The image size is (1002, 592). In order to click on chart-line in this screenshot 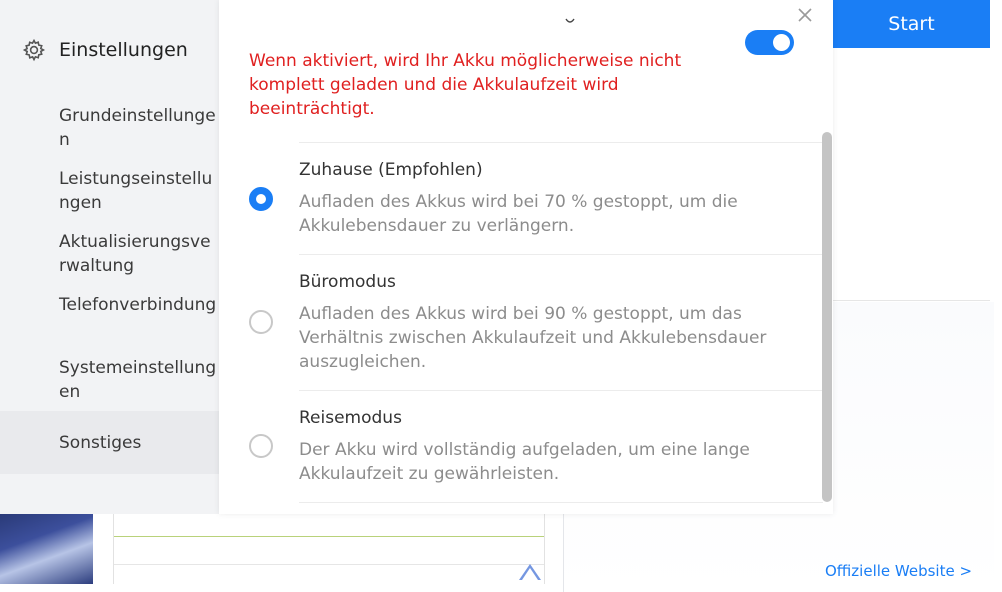, I will do `click(329, 536)`.